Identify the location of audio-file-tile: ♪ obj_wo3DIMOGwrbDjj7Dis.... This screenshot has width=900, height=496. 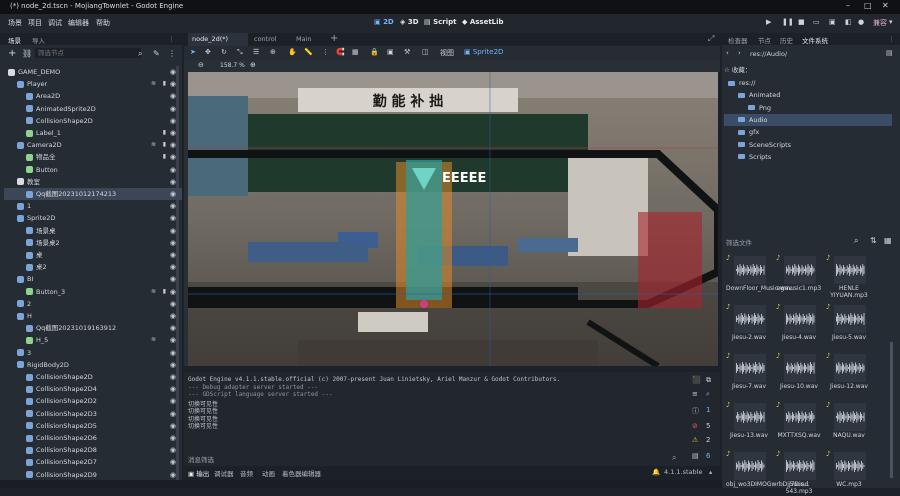
(768, 472).